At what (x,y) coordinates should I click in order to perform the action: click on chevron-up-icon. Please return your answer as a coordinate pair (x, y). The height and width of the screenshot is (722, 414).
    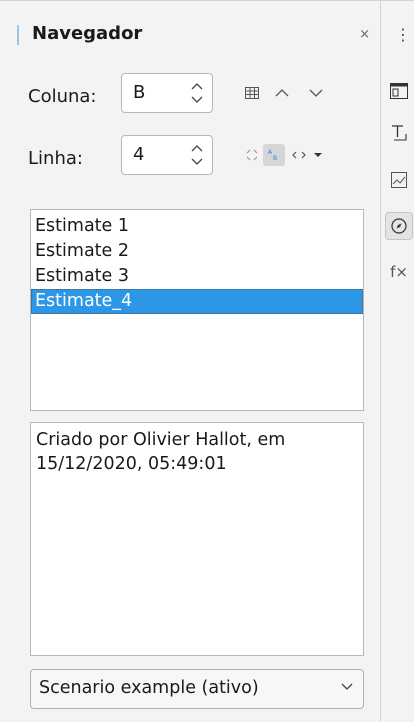
    Looking at the image, I should click on (282, 93).